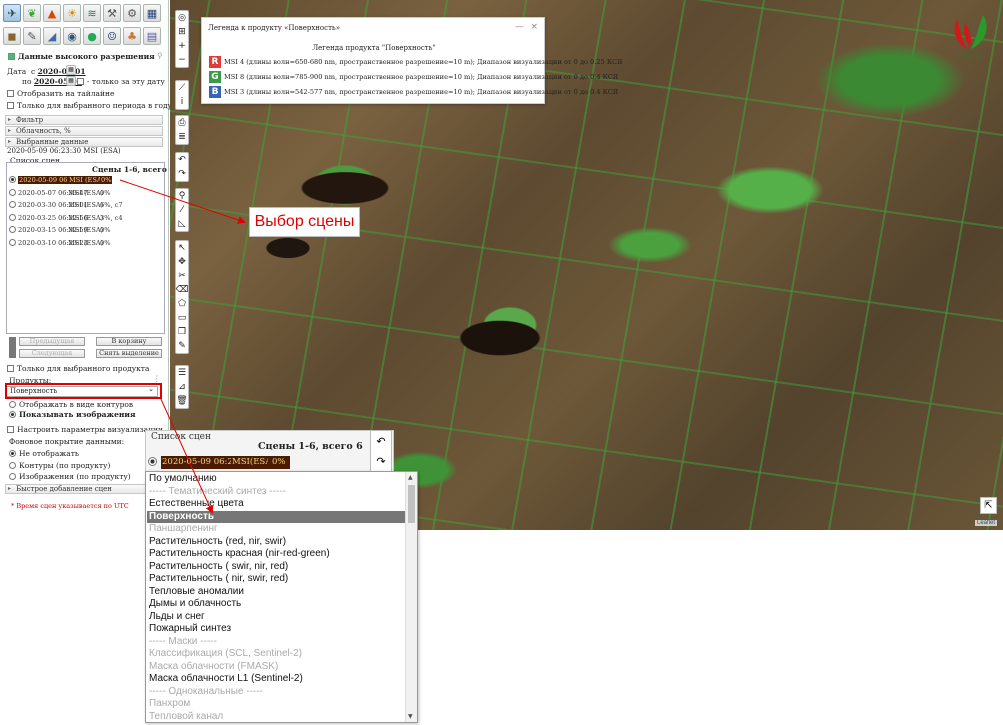 The image size is (1003, 725). I want to click on scene-row: 2020-03-30 06:23:01 MSI (ESA) 6%, с7, so click(85, 205).